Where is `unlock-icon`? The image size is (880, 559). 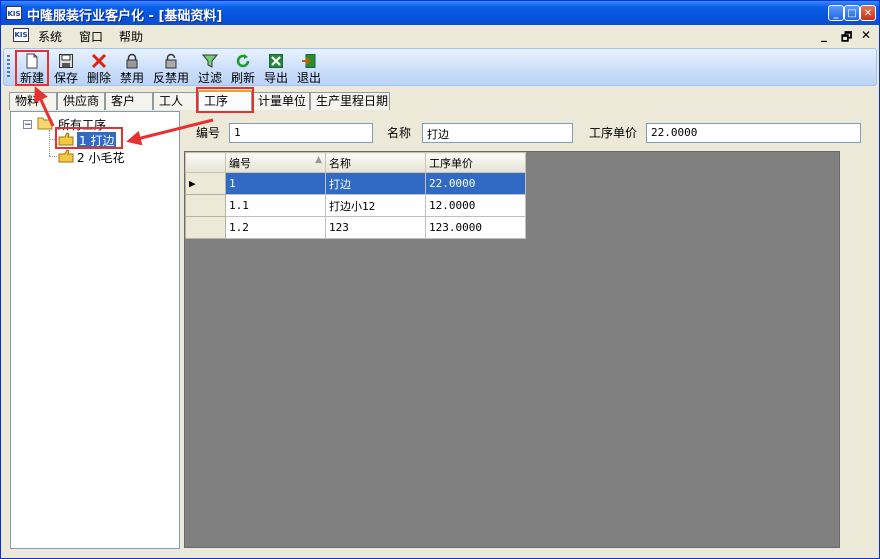
unlock-icon is located at coordinates (171, 61).